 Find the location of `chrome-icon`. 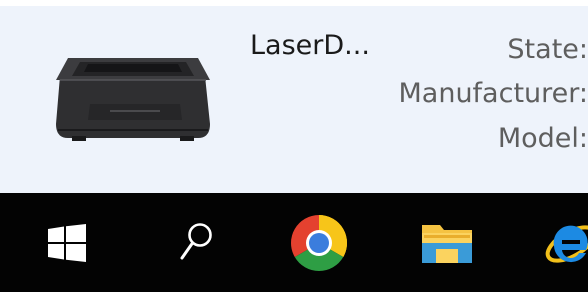

chrome-icon is located at coordinates (319, 243).